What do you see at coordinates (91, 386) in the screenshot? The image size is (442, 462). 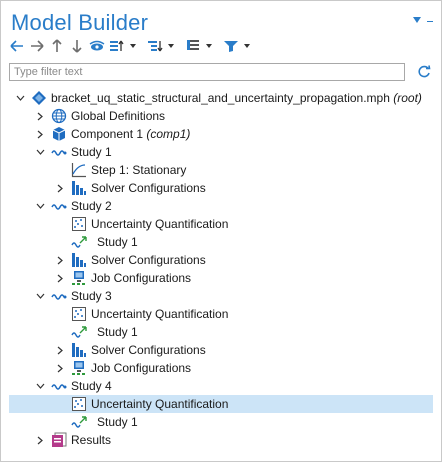 I see `study-4-label: Study 4` at bounding box center [91, 386].